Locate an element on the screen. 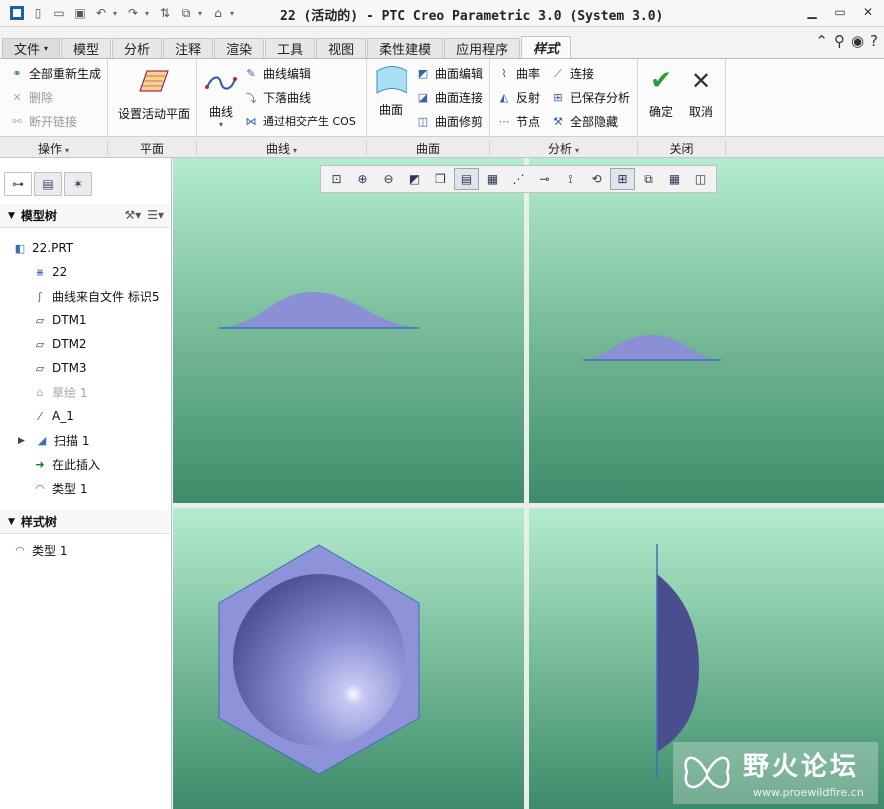 The image size is (884, 809). regen-all-button: ⚭ 全部重新生成 is located at coordinates (55, 73).